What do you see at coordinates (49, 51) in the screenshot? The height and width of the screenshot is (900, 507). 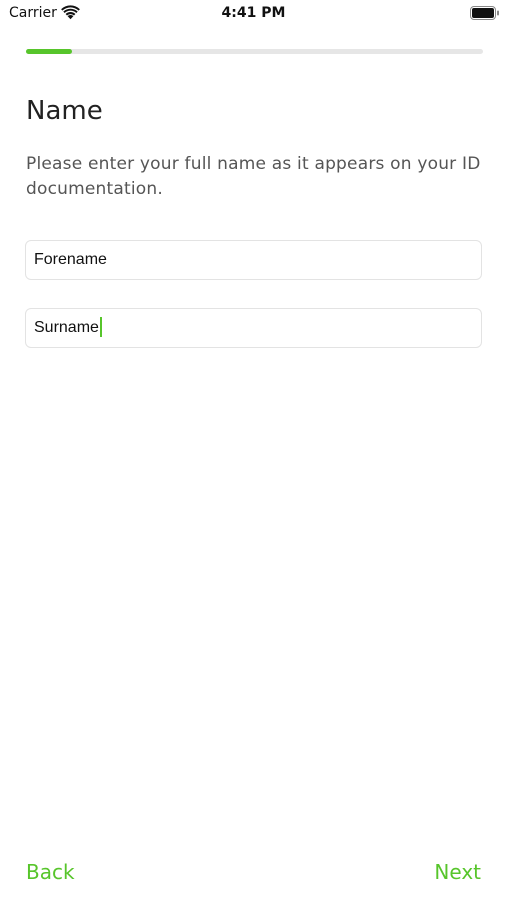 I see `progress-bar-fill` at bounding box center [49, 51].